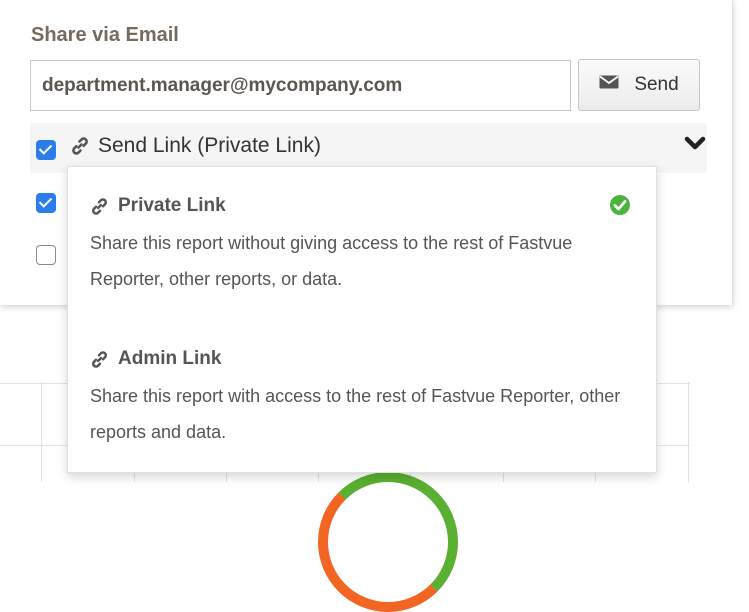 The image size is (749, 612). Describe the element at coordinates (609, 82) in the screenshot. I see `envelope-icon` at that location.